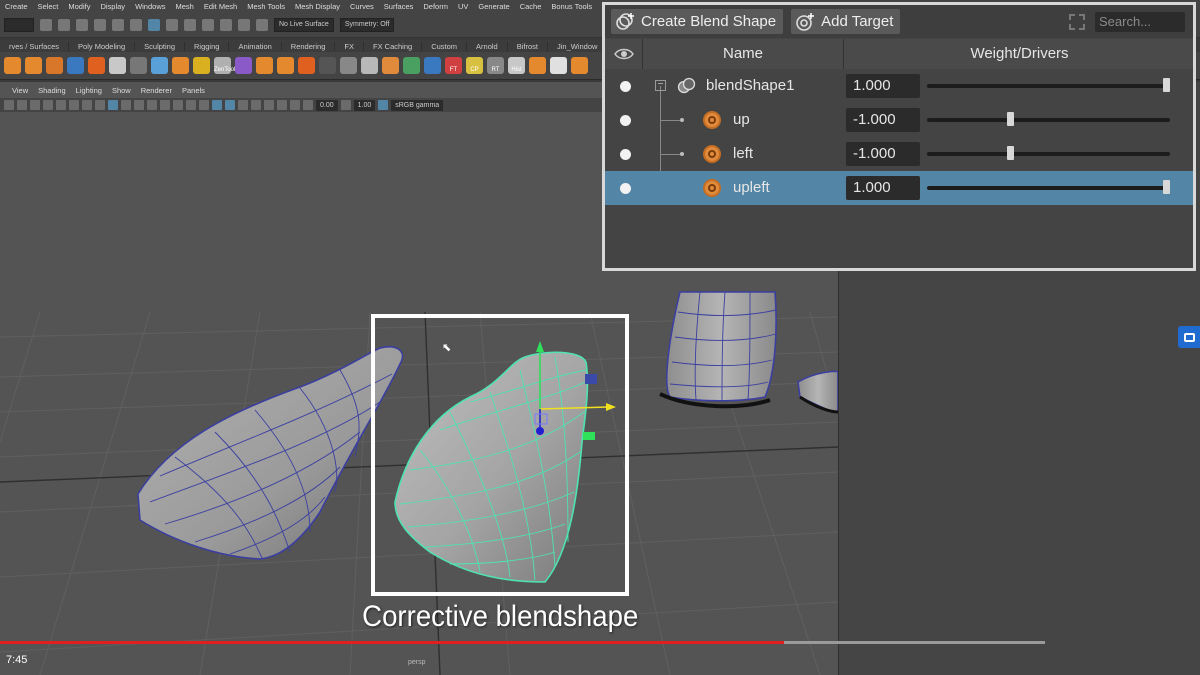 Image resolution: width=1200 pixels, height=675 pixels. Describe the element at coordinates (255, 46) in the screenshot. I see `shelf-tab-animation: Animation` at that location.